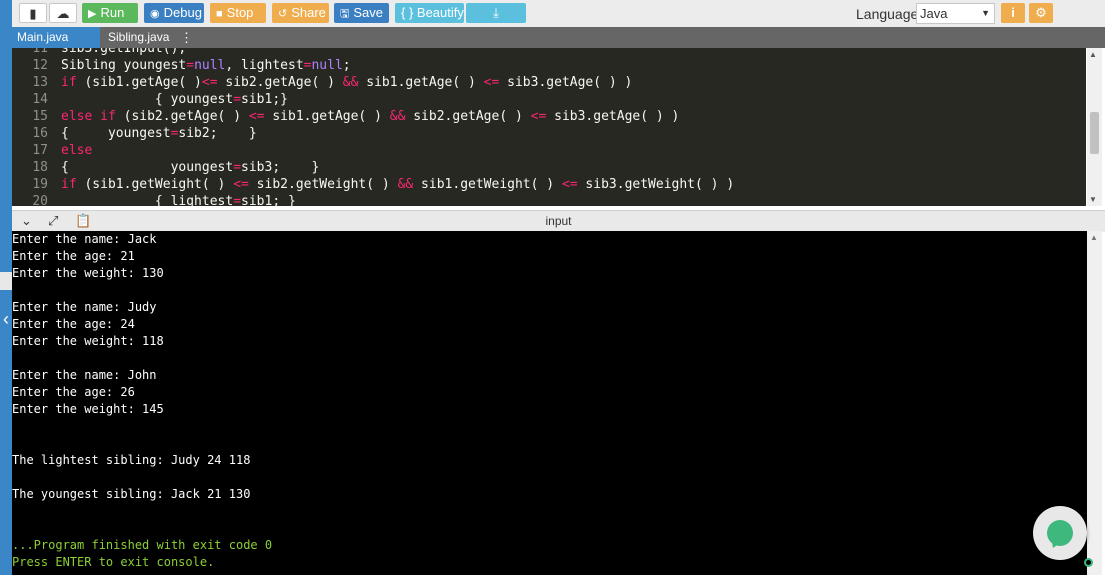 Image resolution: width=1105 pixels, height=575 pixels. I want to click on code-token: sib3; }, so click(280, 167).